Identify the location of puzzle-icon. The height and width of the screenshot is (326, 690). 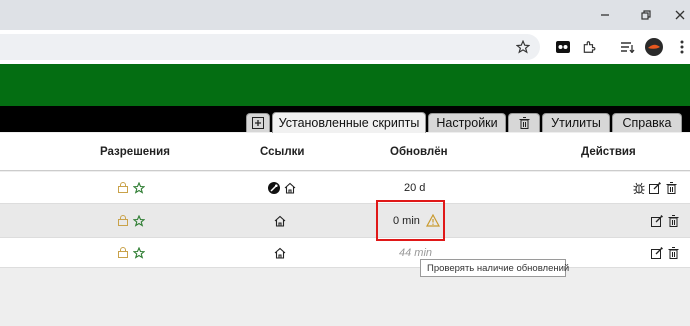
(589, 47).